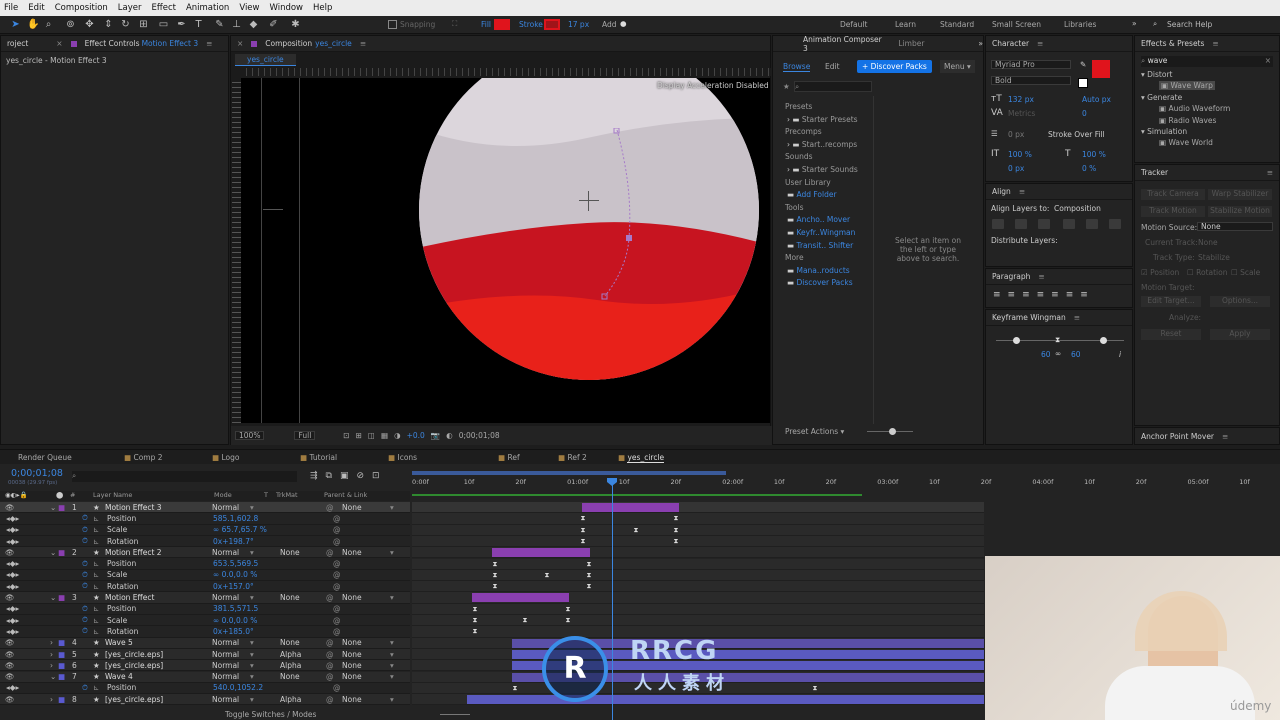  What do you see at coordinates (11, 8) in the screenshot?
I see `menu-file: File` at bounding box center [11, 8].